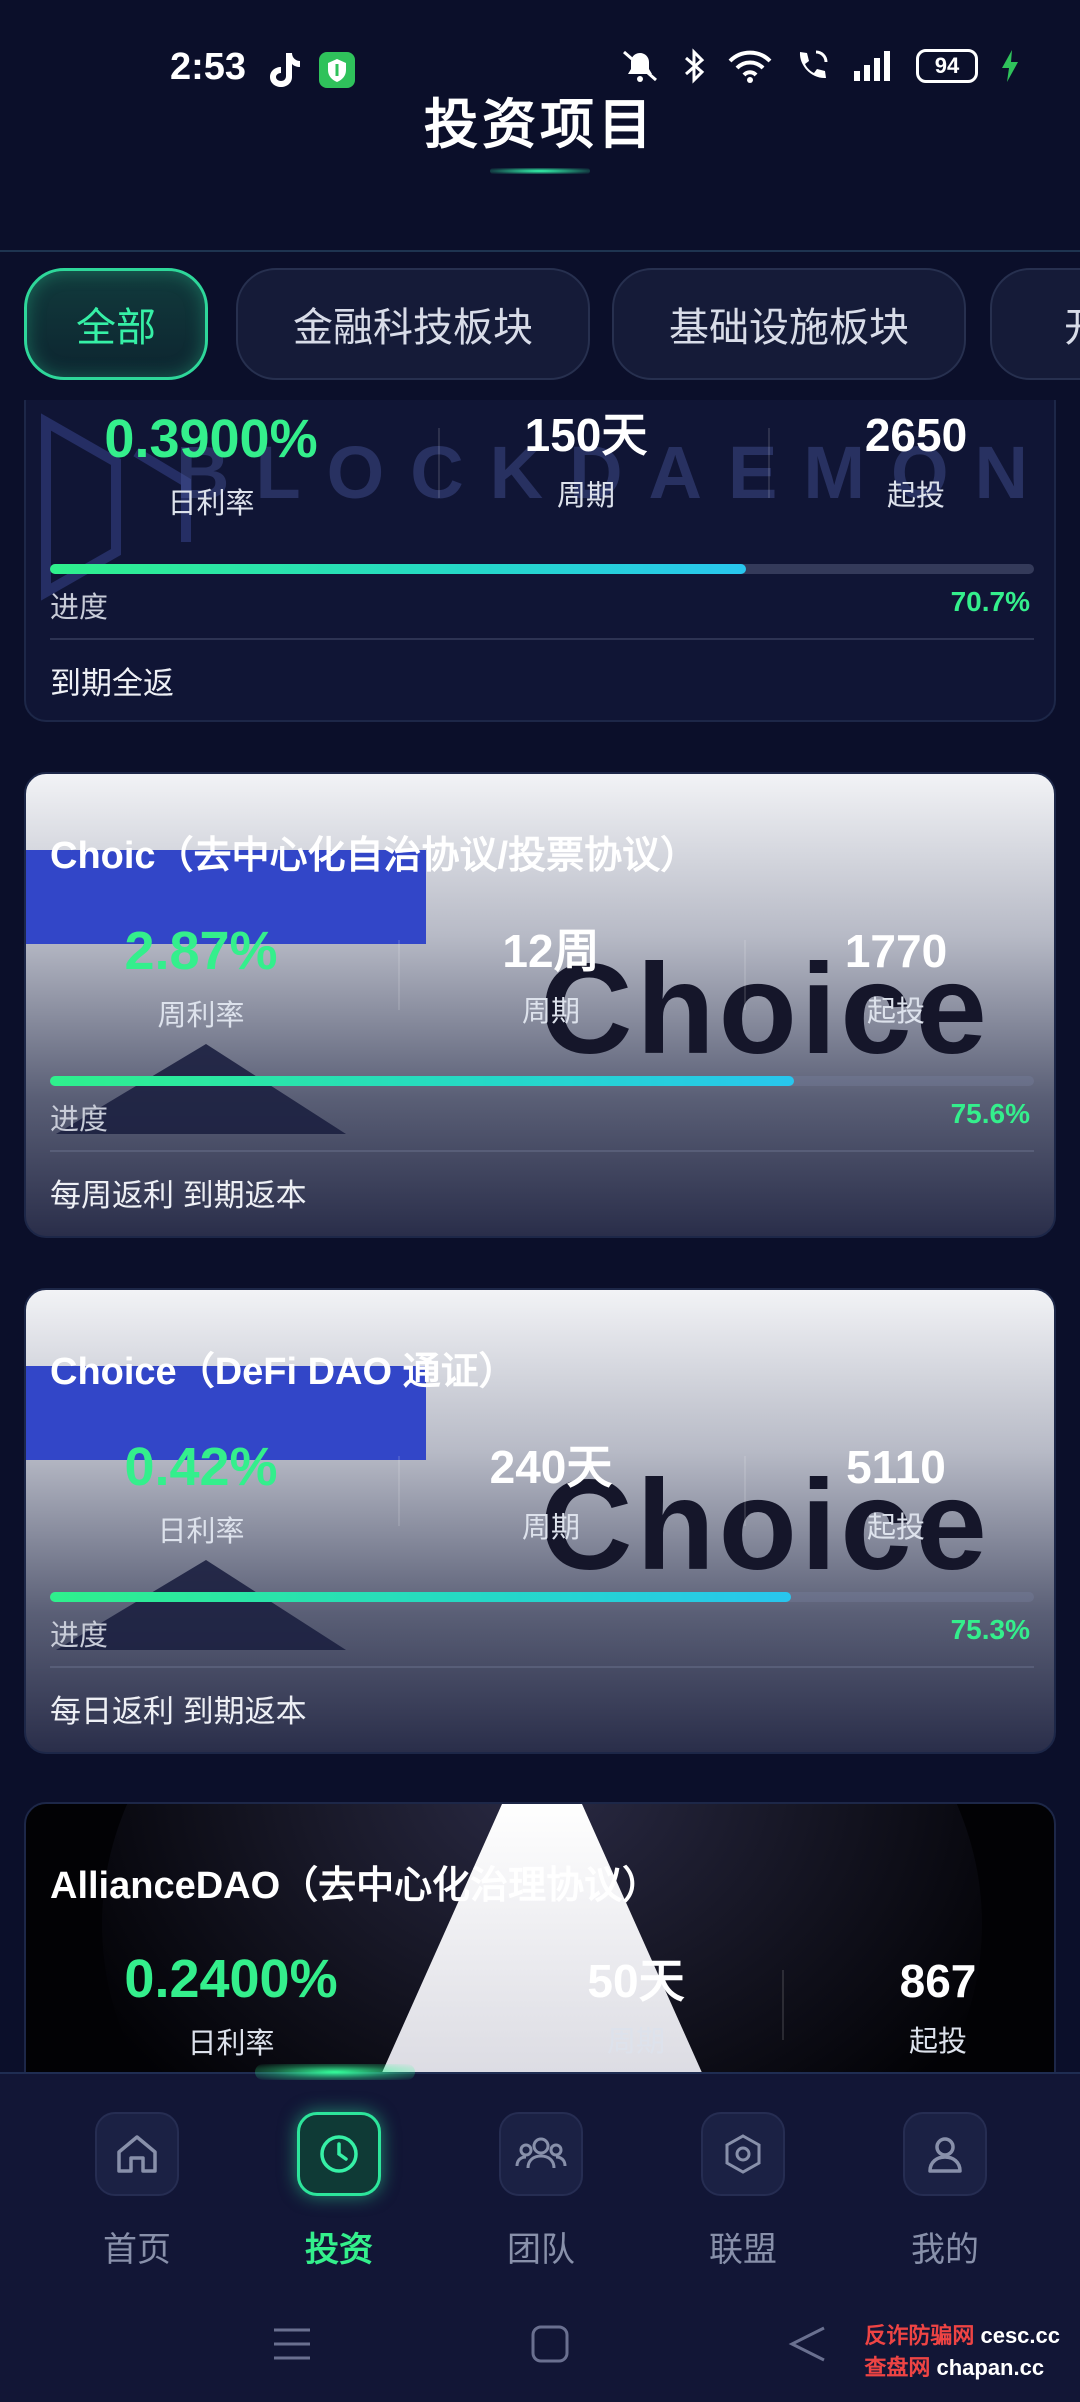  Describe the element at coordinates (636, 1981) in the screenshot. I see `period-value: 50天` at that location.